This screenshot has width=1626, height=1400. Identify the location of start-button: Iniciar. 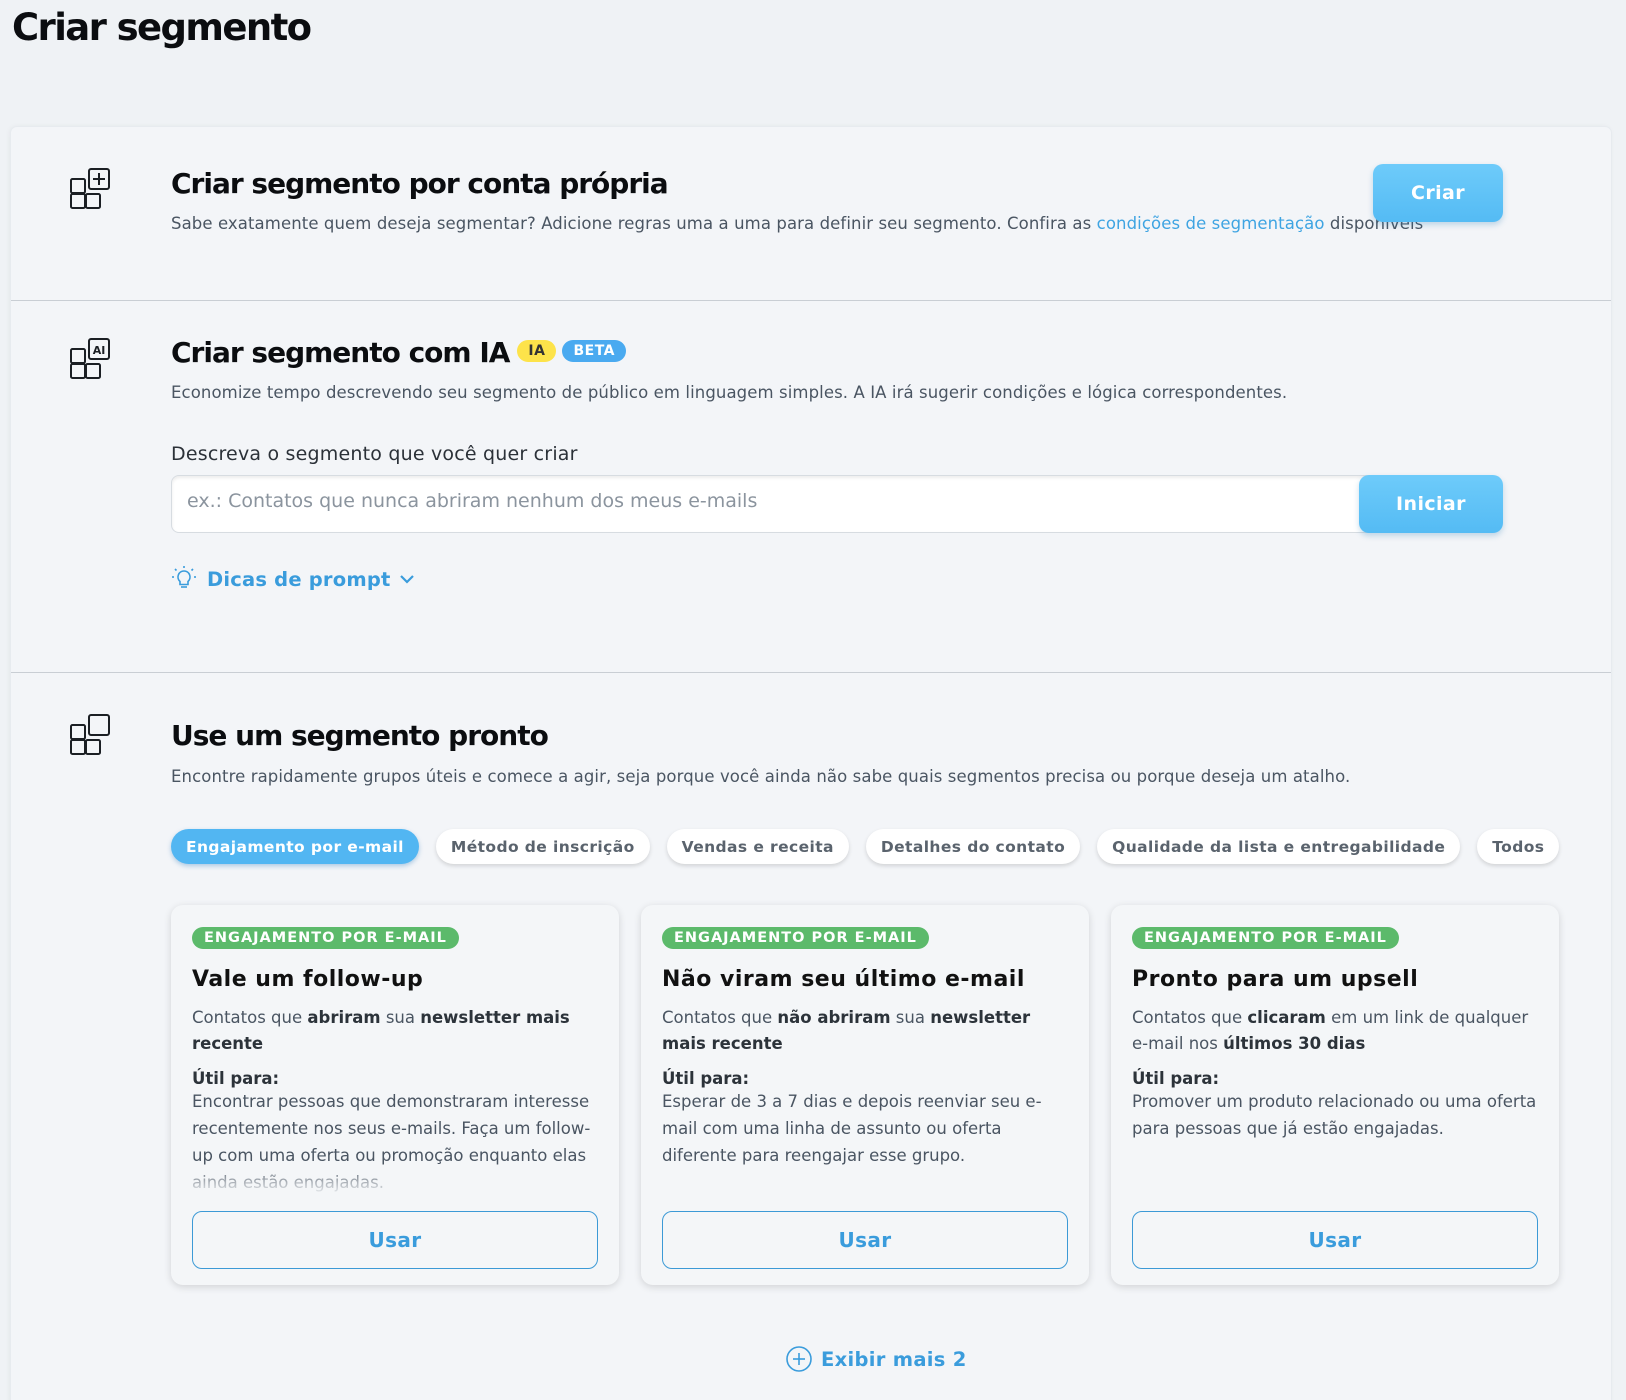
(1431, 504).